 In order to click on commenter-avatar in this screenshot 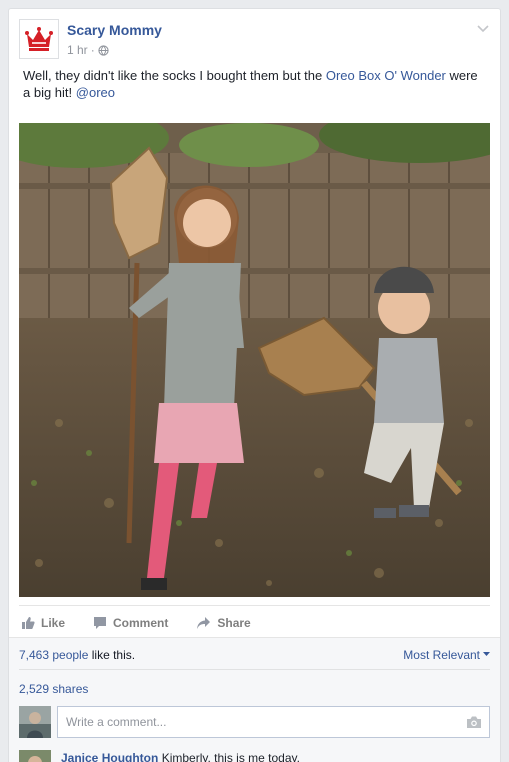, I will do `click(35, 756)`.